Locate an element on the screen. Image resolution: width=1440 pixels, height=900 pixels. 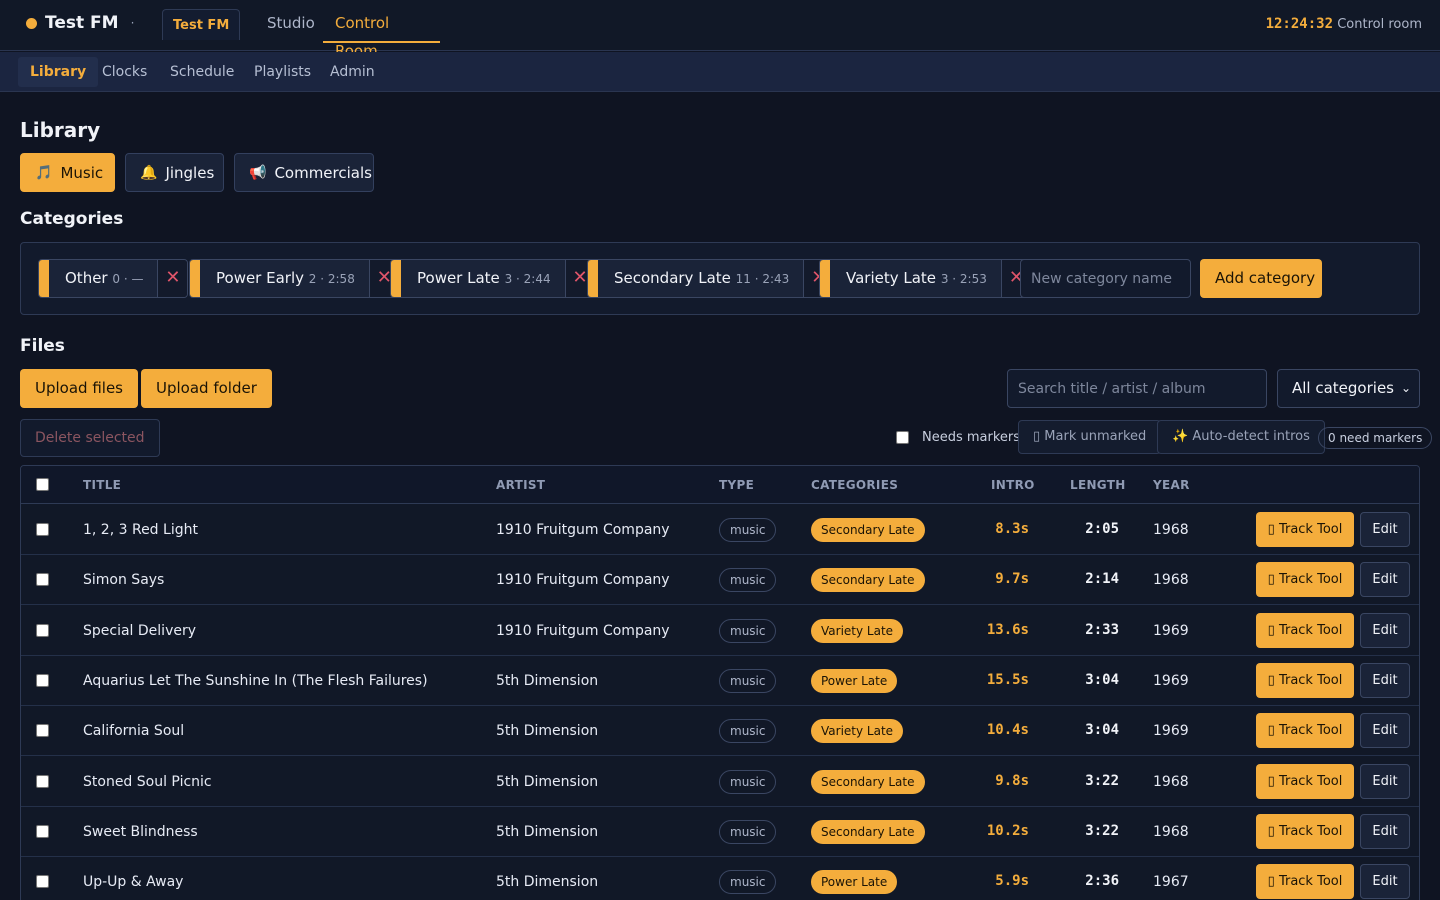
category-label: Secondary Late 11 · 2:43 is located at coordinates (701, 278).